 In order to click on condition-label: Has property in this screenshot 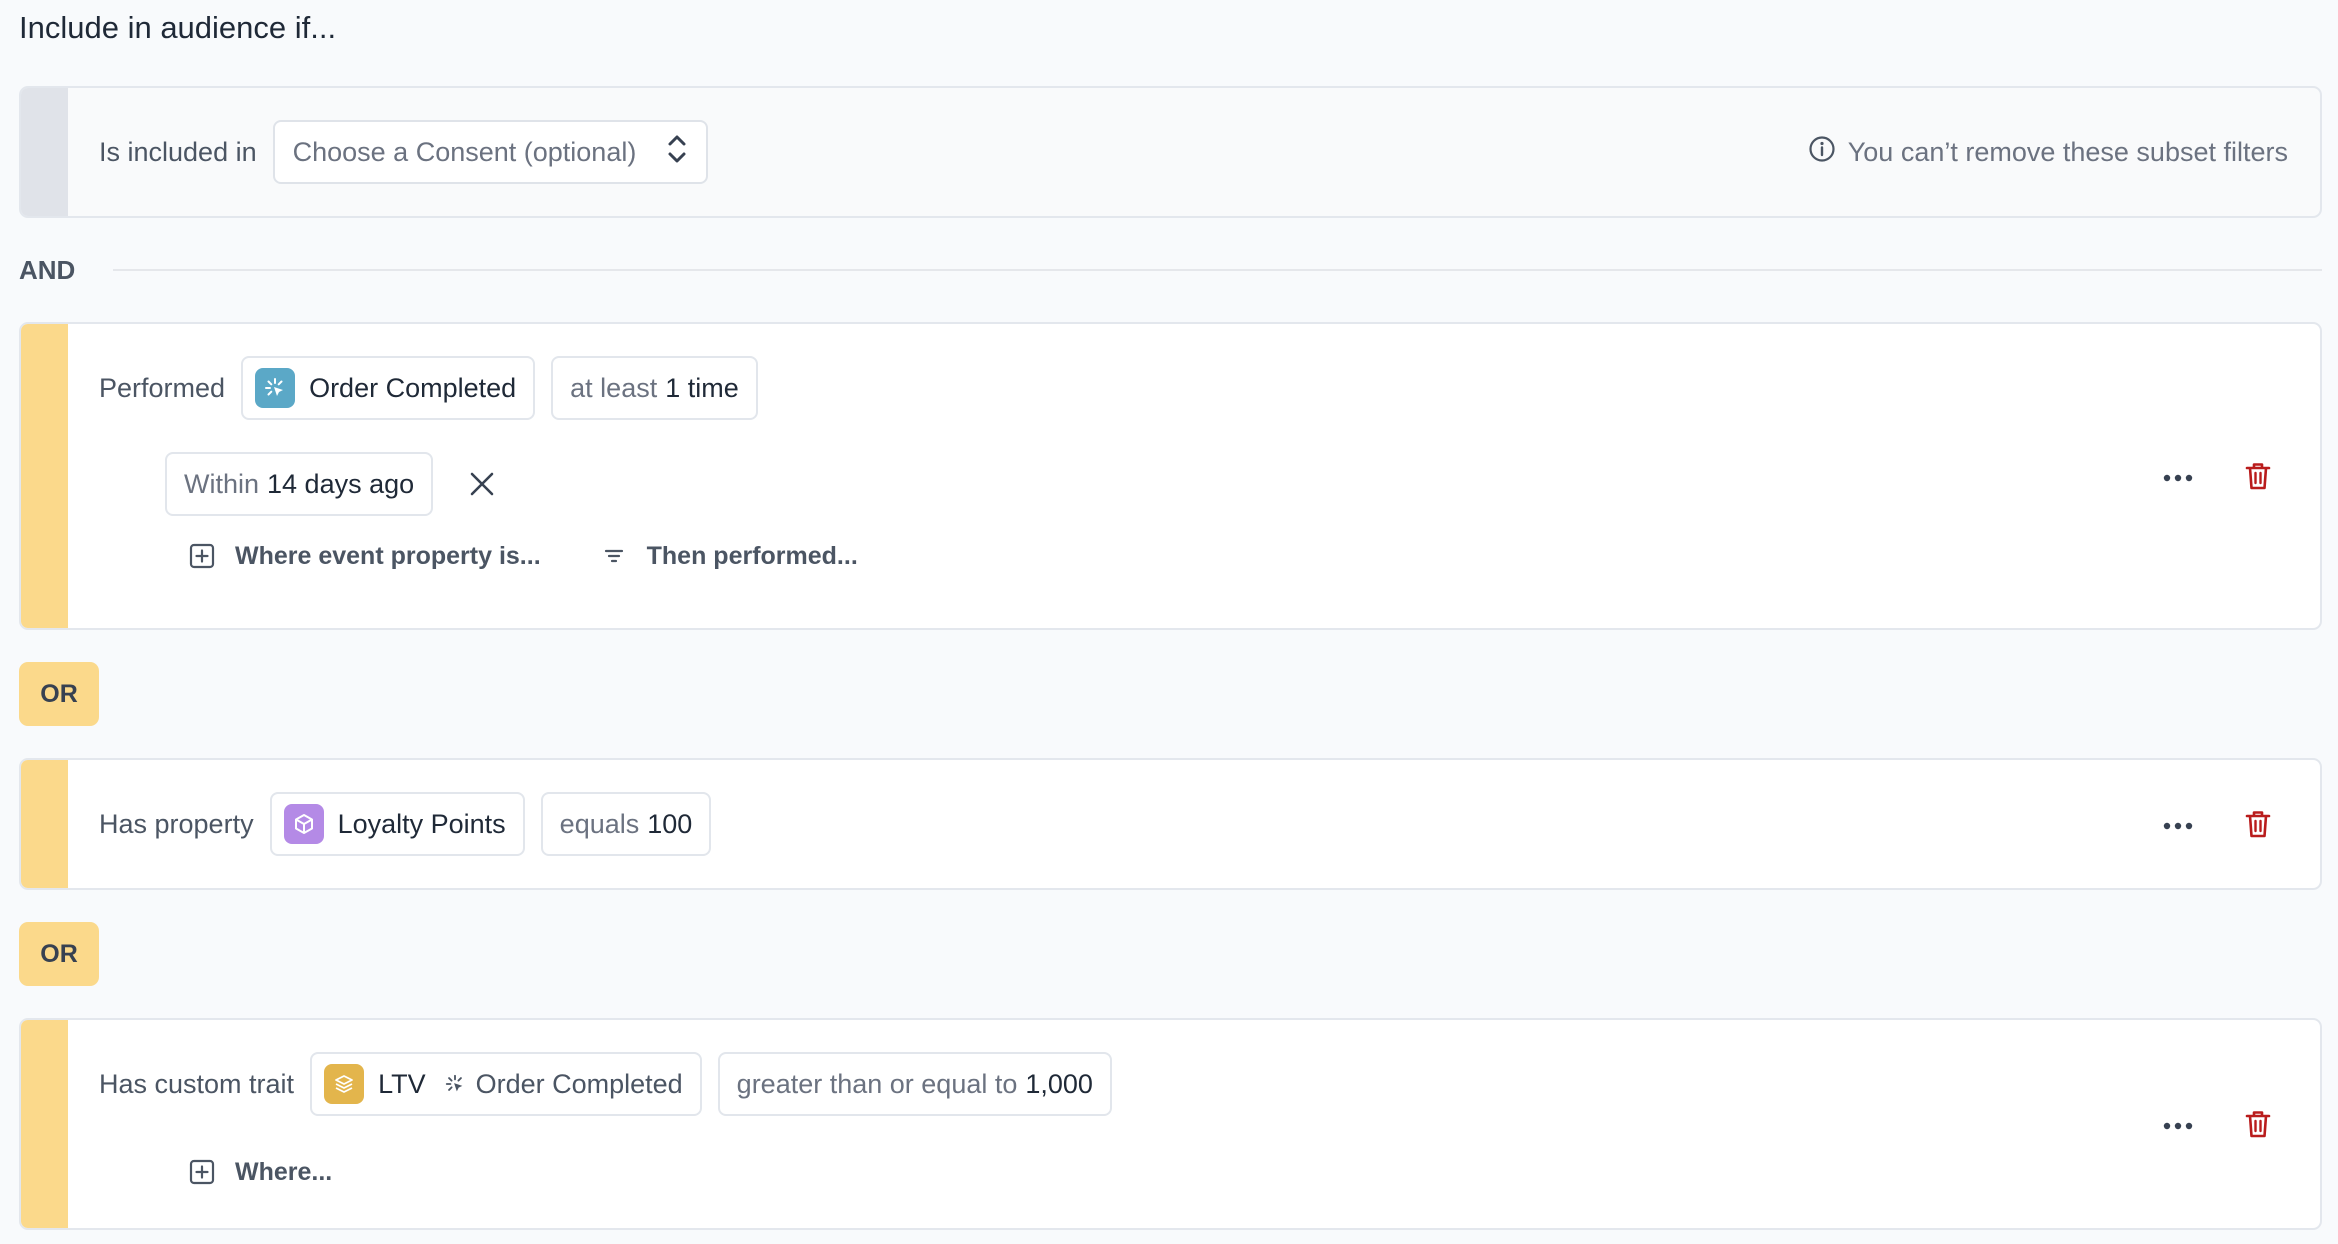, I will do `click(176, 823)`.